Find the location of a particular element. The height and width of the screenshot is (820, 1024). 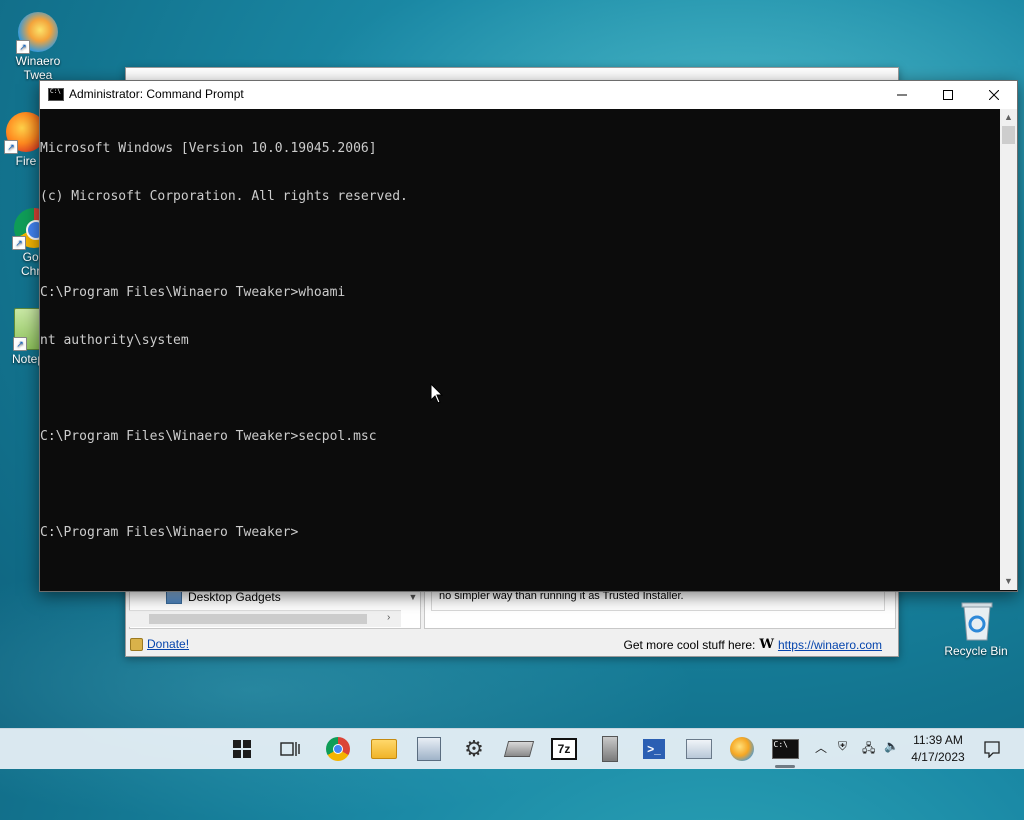

7zip-icon: 7z is located at coordinates (564, 749).